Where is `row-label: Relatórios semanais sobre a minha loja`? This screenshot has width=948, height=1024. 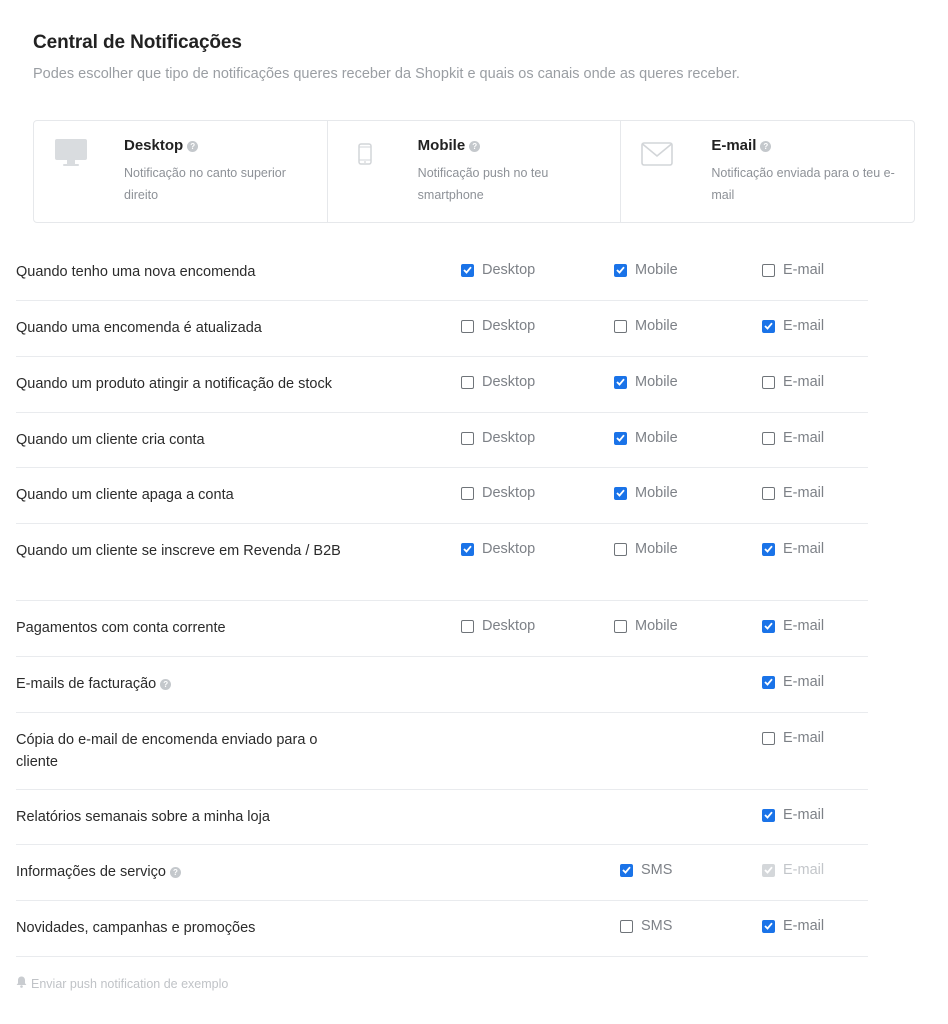 row-label: Relatórios semanais sobre a minha loja is located at coordinates (186, 817).